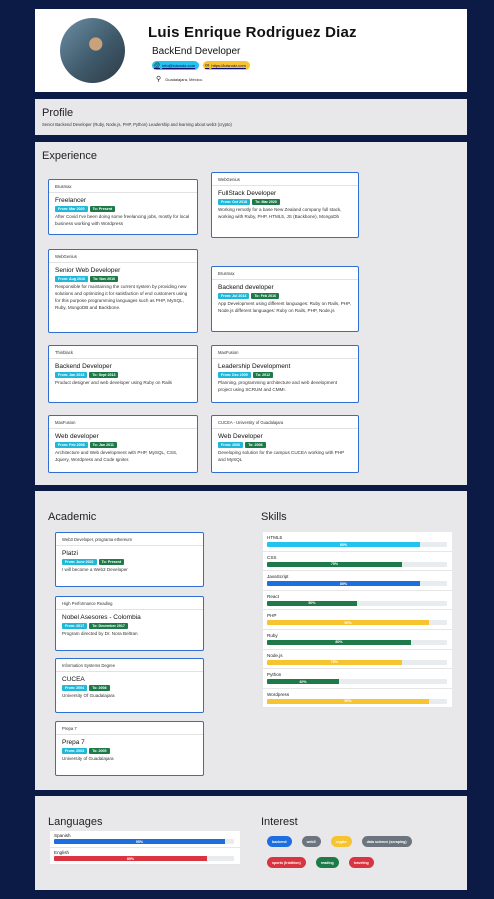  Describe the element at coordinates (278, 577) in the screenshot. I see `skill-name: JavaScript` at that location.